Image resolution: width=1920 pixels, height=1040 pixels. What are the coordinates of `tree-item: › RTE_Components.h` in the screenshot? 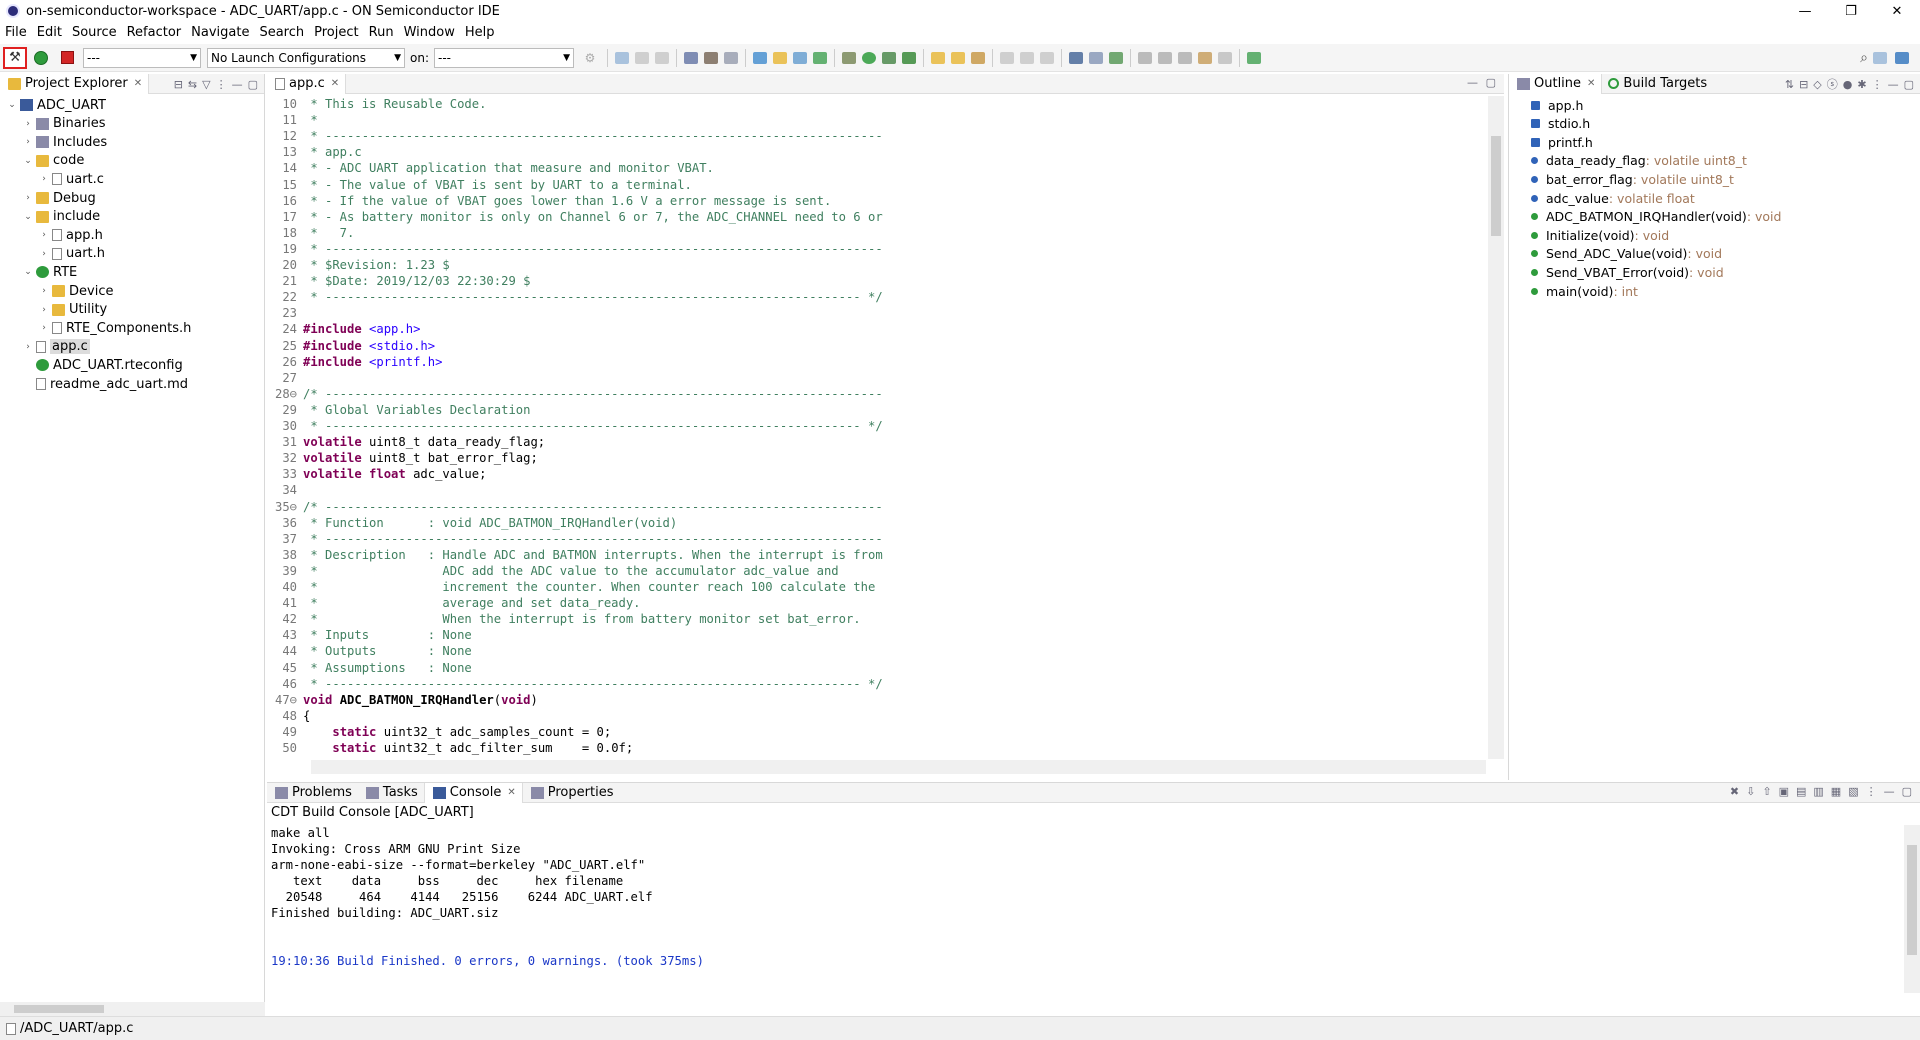 It's located at (114, 328).